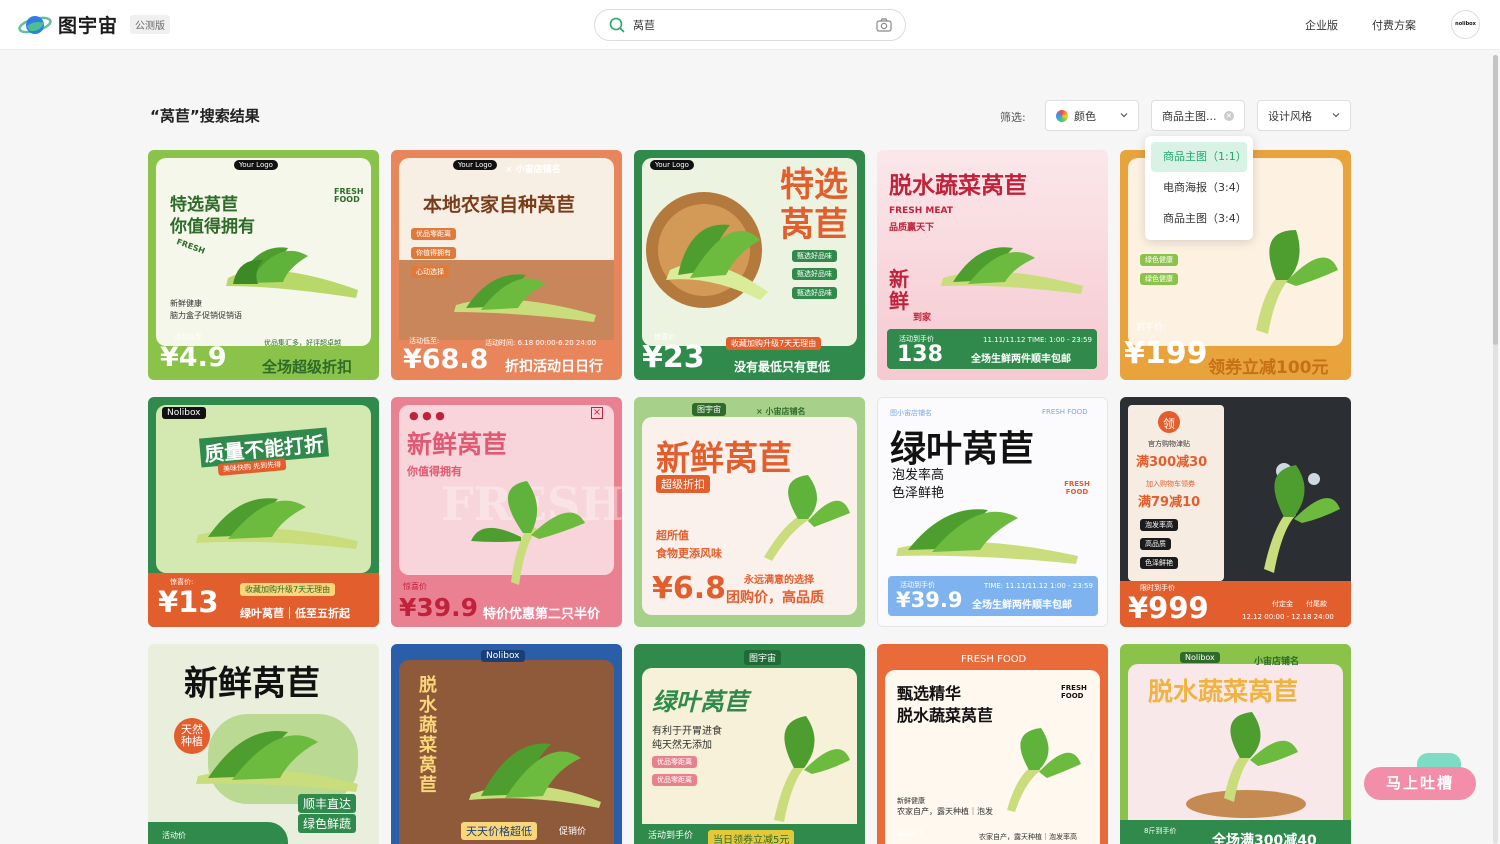 This screenshot has height=844, width=1500. What do you see at coordinates (428, 735) in the screenshot?
I see `card-vertical: 脱水蔬菜莴苣` at bounding box center [428, 735].